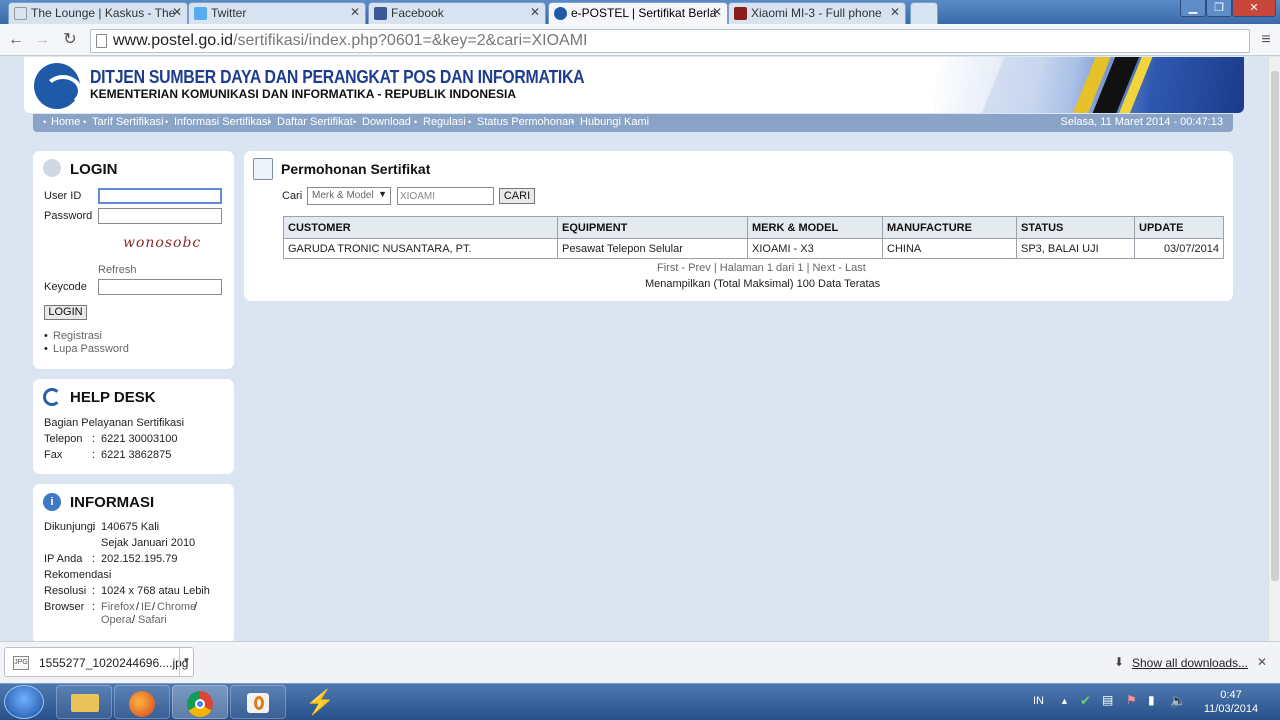 The image size is (1280, 720). Describe the element at coordinates (1089, 85) in the screenshot. I see `header-banner` at that location.